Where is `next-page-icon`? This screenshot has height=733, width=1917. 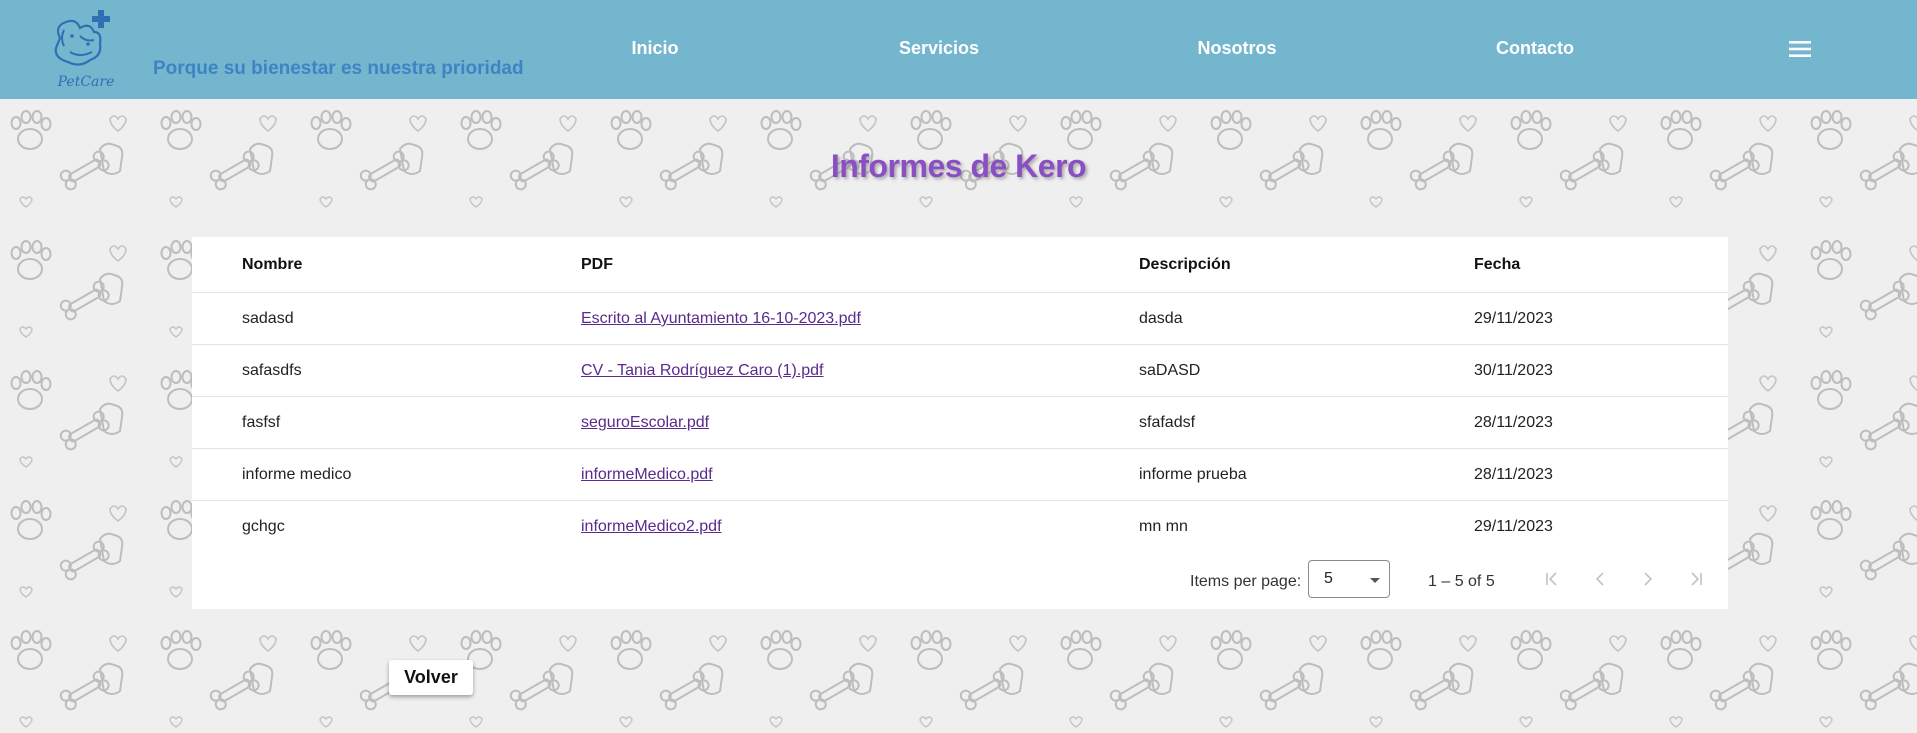 next-page-icon is located at coordinates (1648, 579).